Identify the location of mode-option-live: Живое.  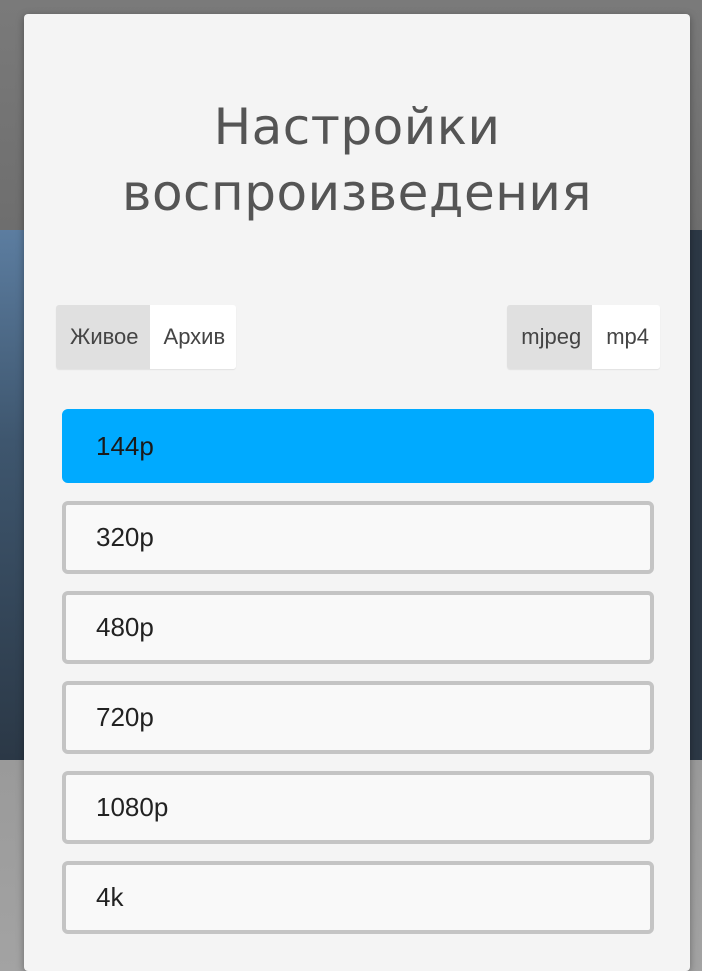
(103, 337).